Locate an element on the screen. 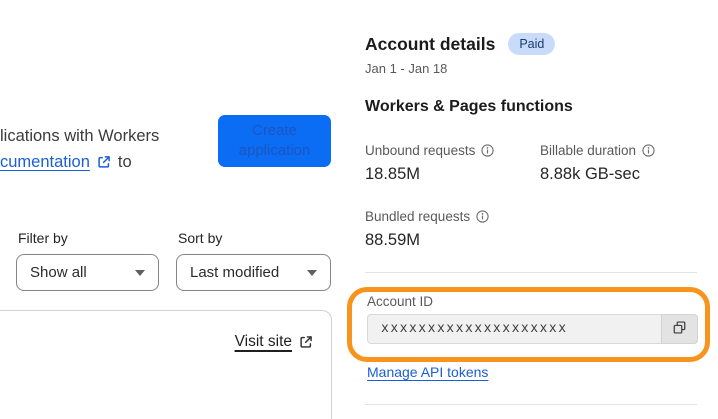 The image size is (718, 419). account-details-header: Account details Paid is located at coordinates (460, 44).